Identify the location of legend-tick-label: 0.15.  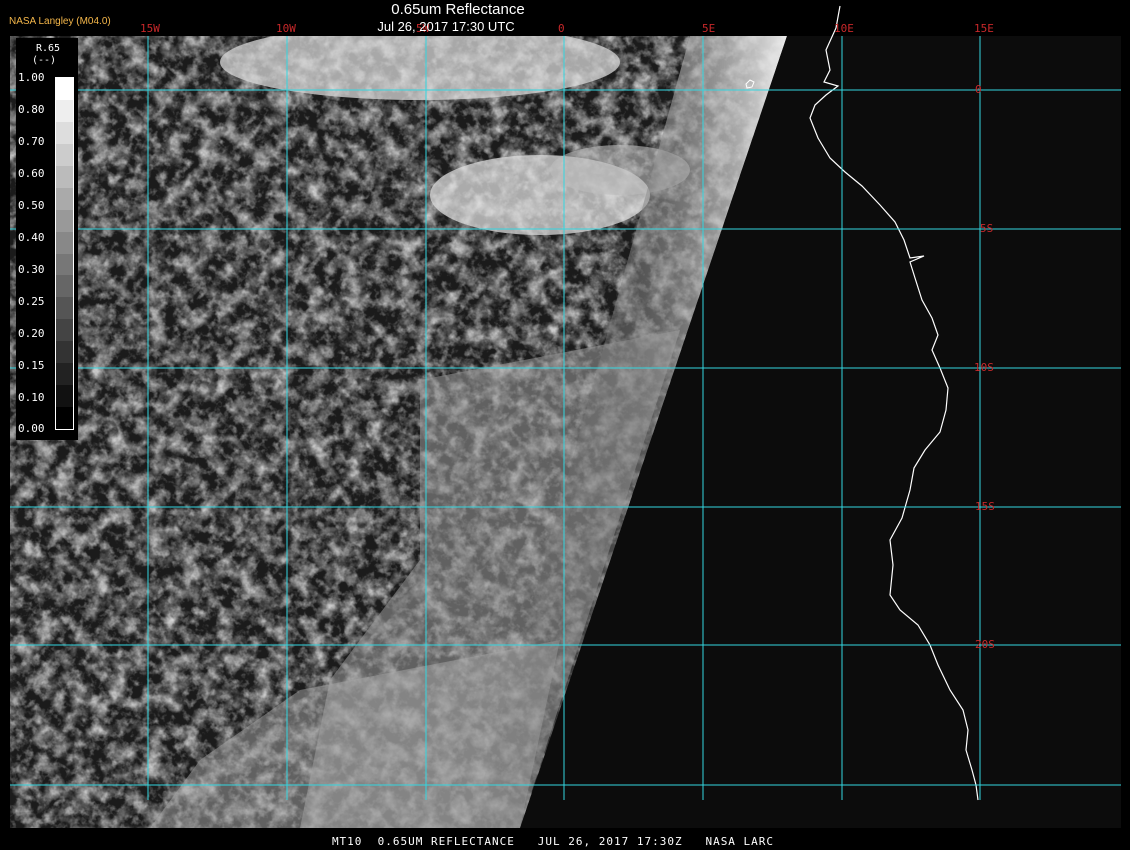
(31, 365).